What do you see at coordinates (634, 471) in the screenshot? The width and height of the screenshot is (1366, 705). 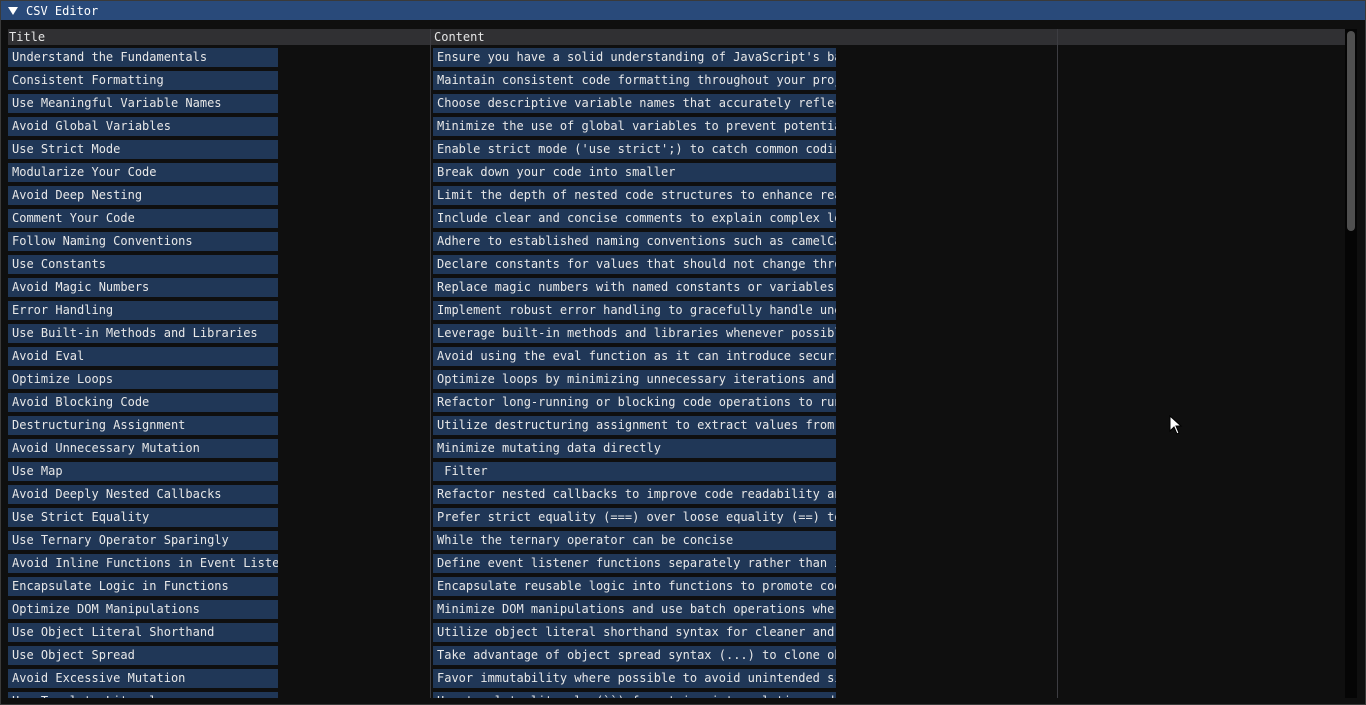 I see `content-cell-input: Filter` at bounding box center [634, 471].